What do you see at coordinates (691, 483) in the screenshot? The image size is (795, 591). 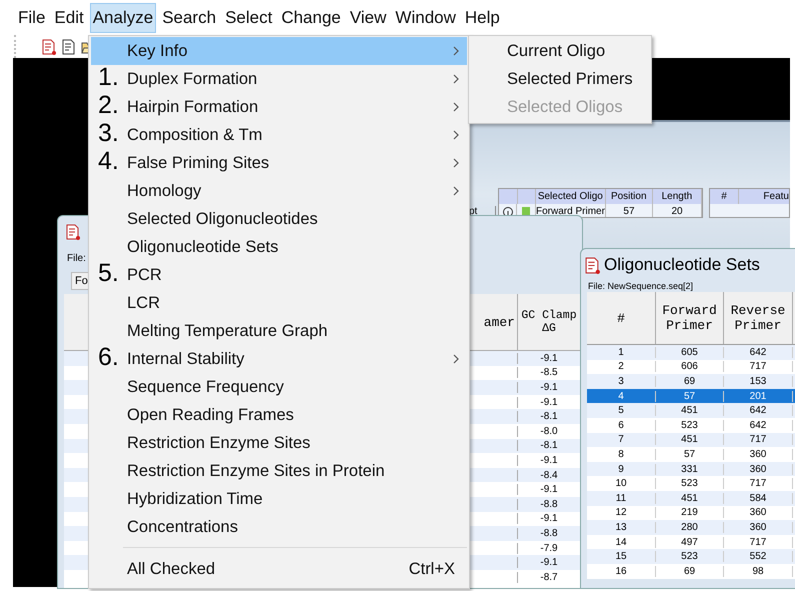 I see `table-row: 10 523 717` at bounding box center [691, 483].